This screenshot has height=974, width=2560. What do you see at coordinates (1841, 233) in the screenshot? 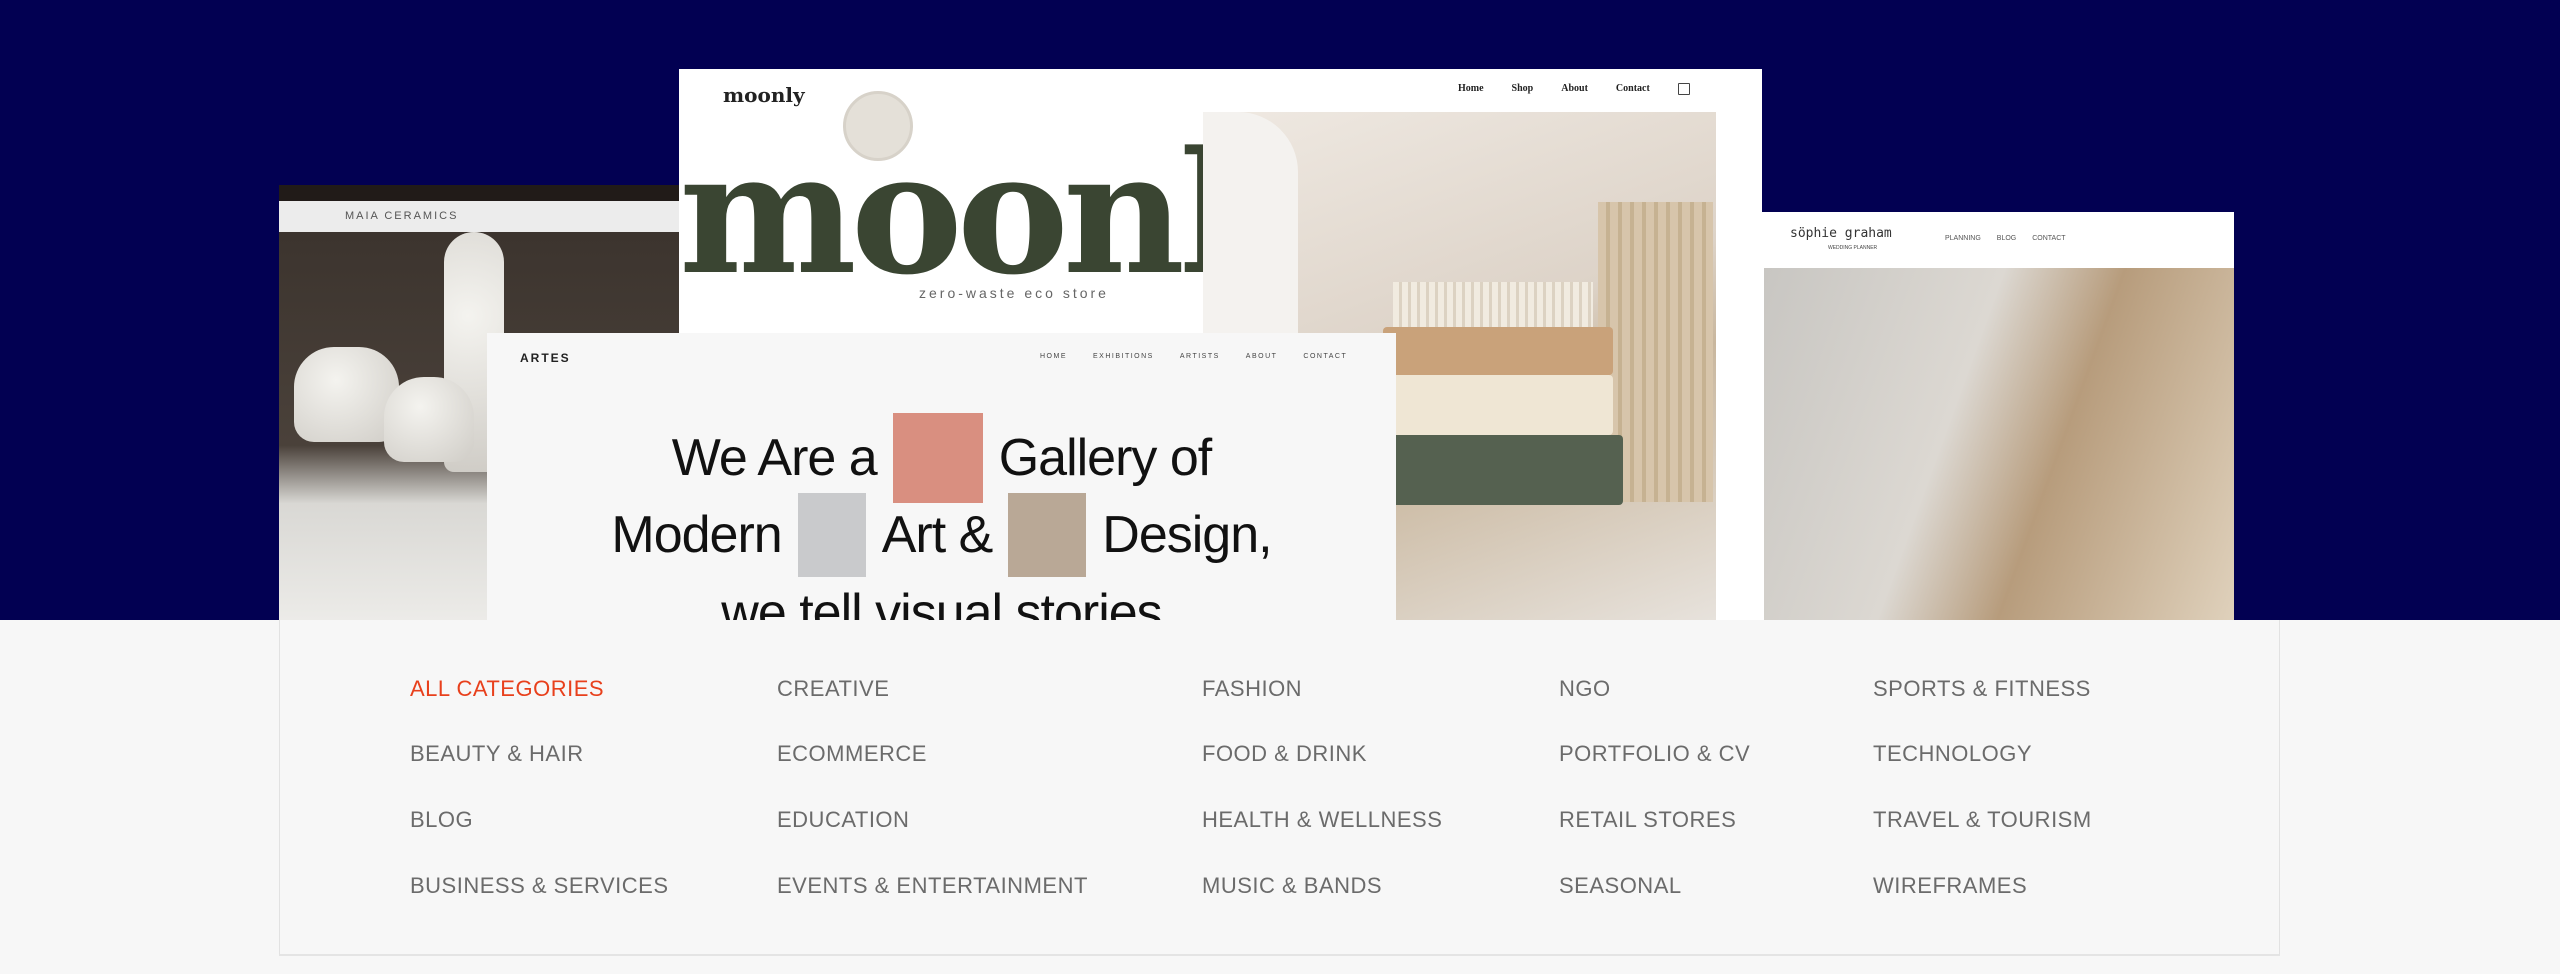
I see `sophie-logo: söphie graham` at bounding box center [1841, 233].